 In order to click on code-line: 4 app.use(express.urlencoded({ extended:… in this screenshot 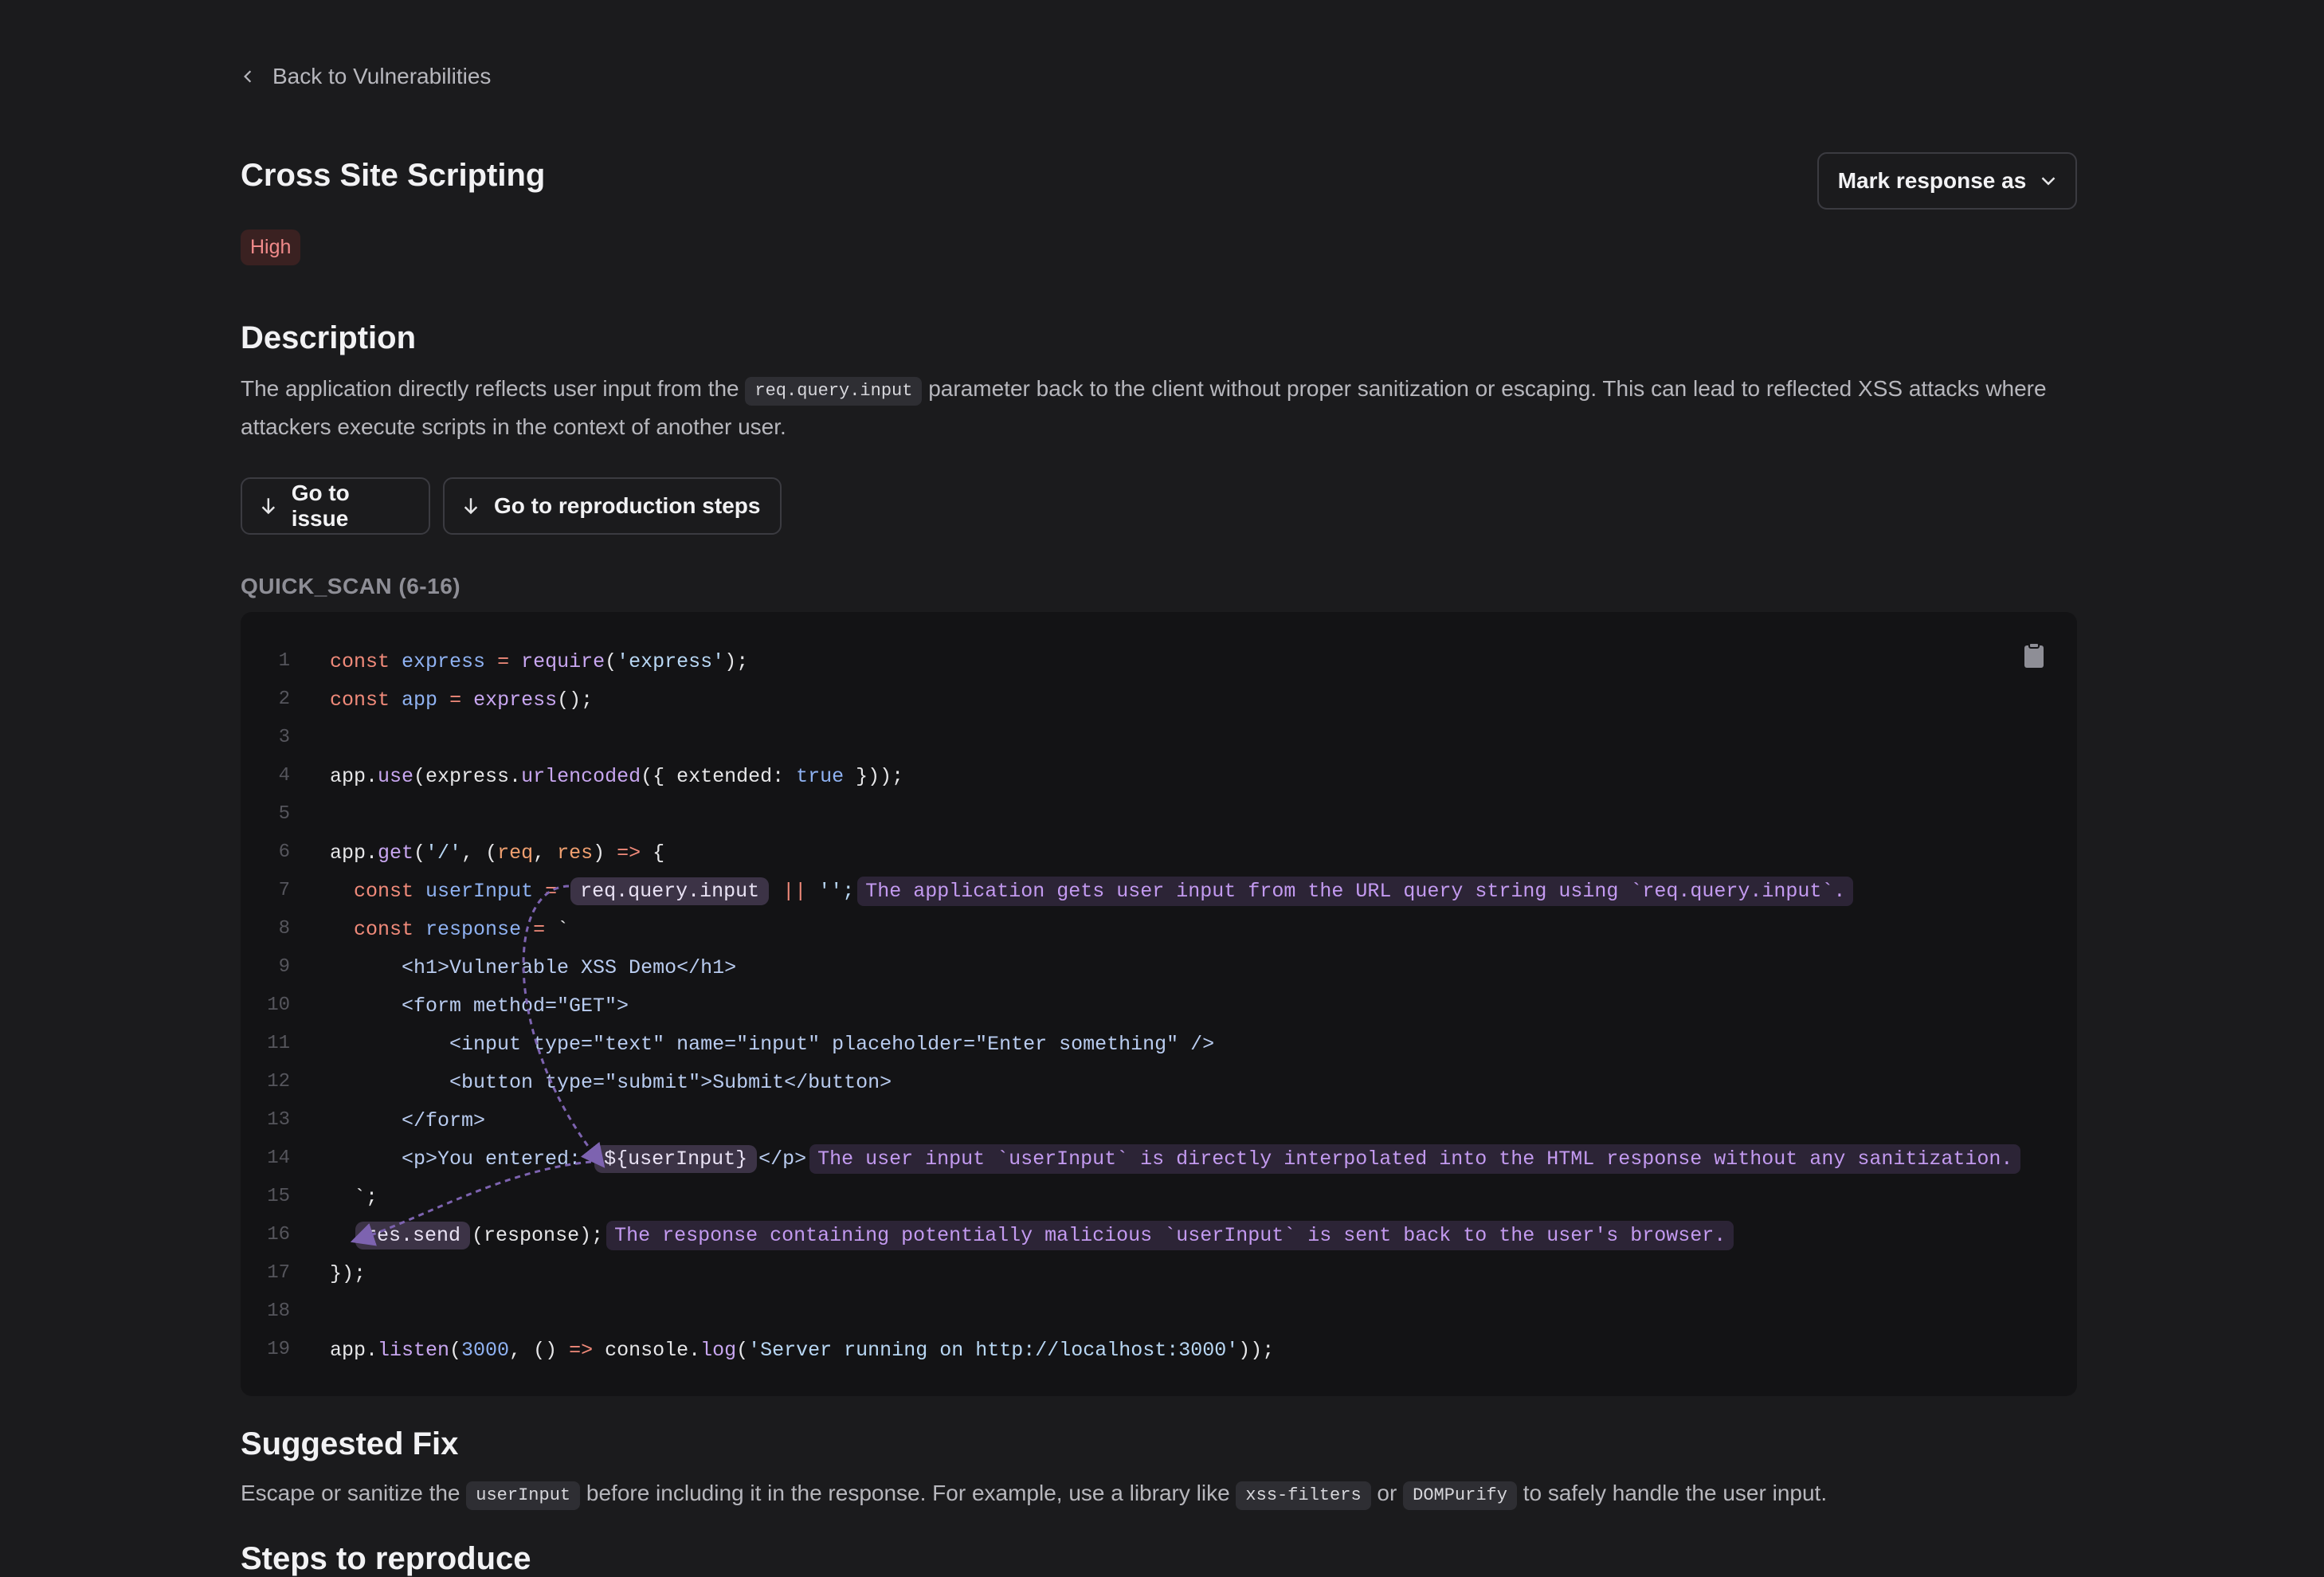, I will do `click(591, 776)`.